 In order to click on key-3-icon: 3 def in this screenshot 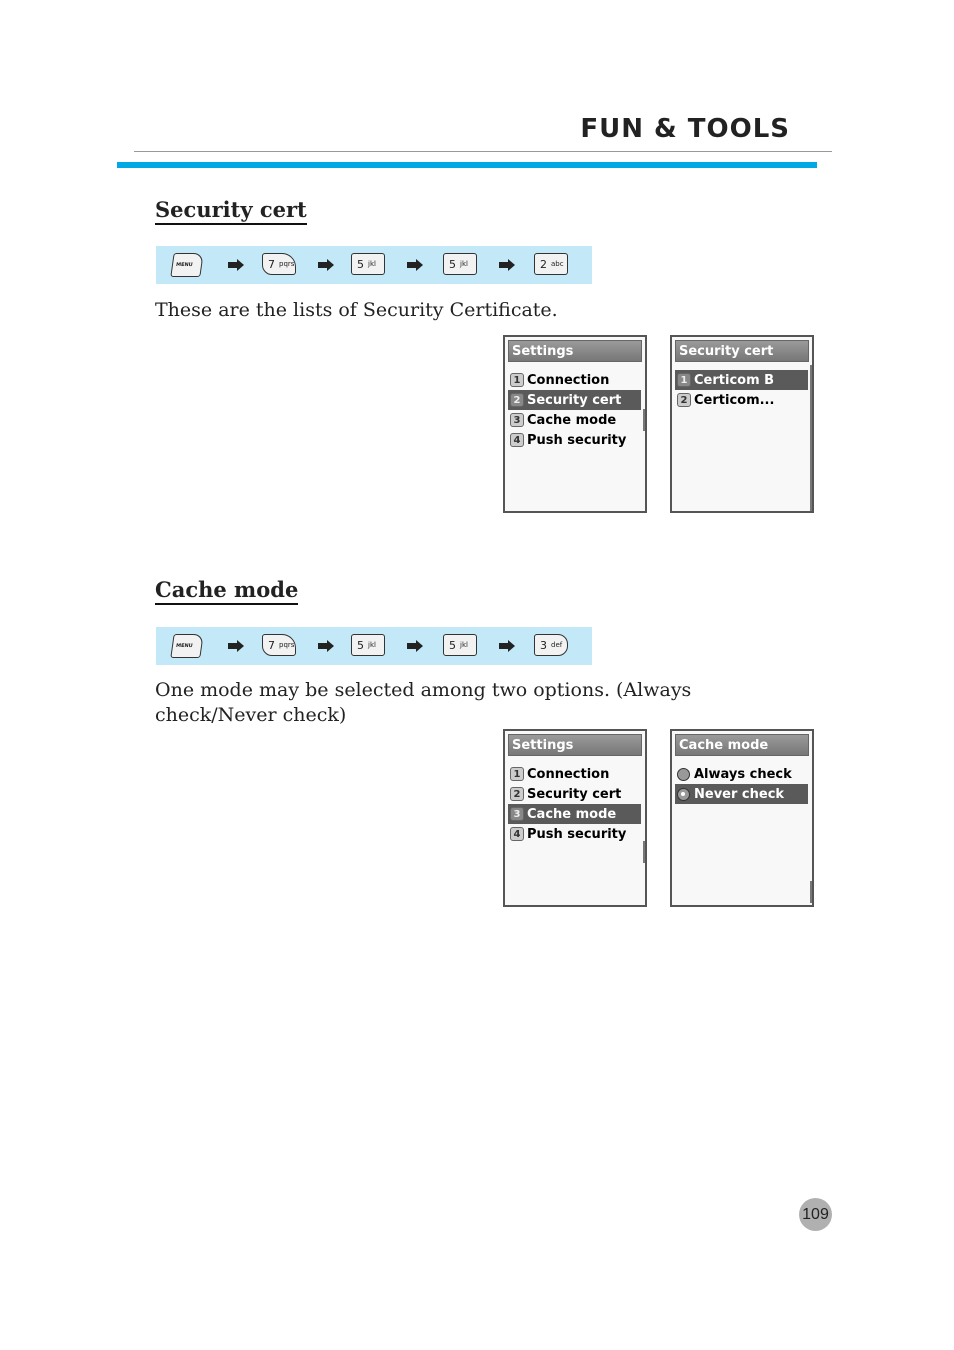, I will do `click(551, 645)`.